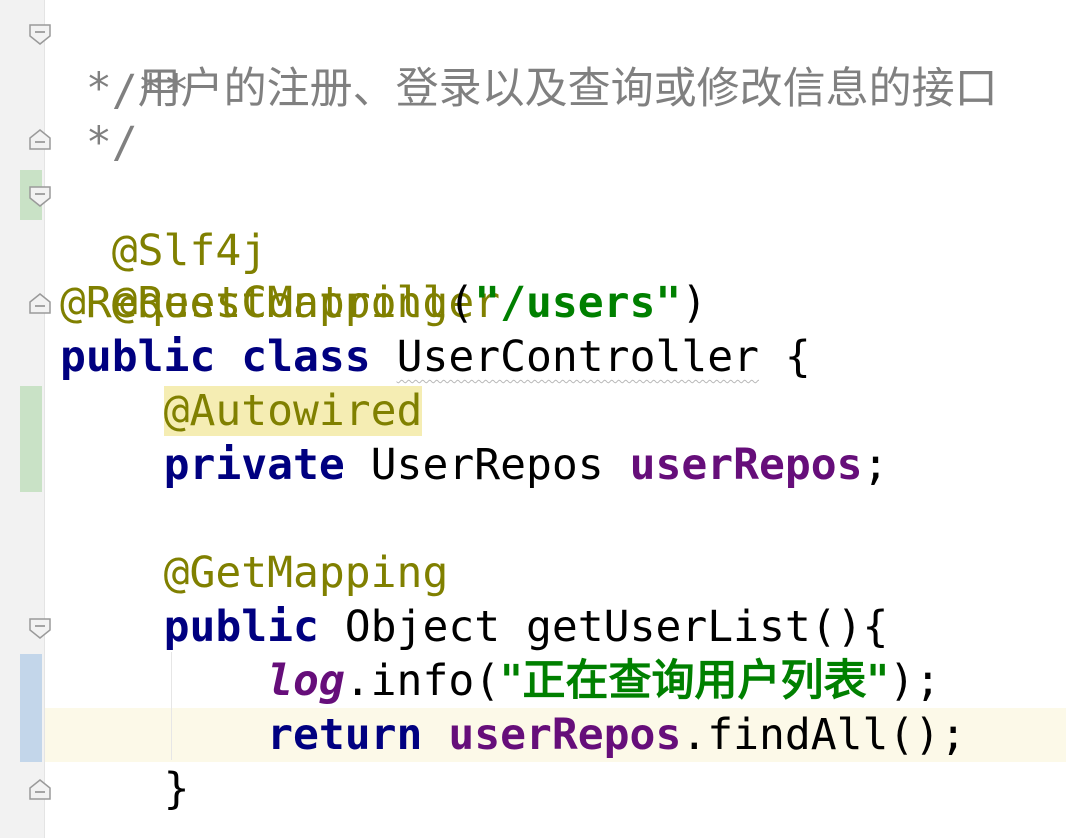 The height and width of the screenshot is (838, 1066). I want to click on code-line: private UserRepos userRepos;, so click(474, 465).